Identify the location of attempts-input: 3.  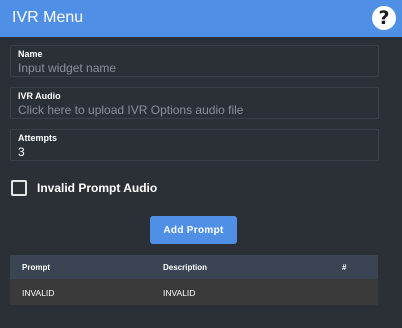
(21, 152).